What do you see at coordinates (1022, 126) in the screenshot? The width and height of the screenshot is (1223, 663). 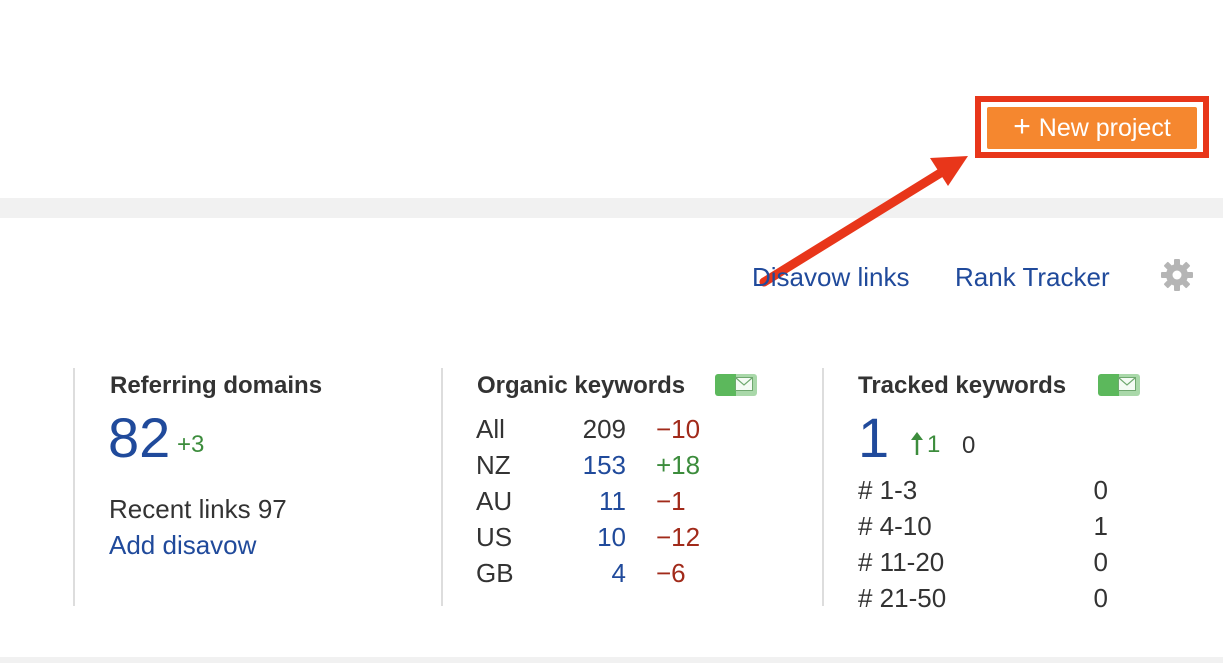 I see `plus-icon: +` at bounding box center [1022, 126].